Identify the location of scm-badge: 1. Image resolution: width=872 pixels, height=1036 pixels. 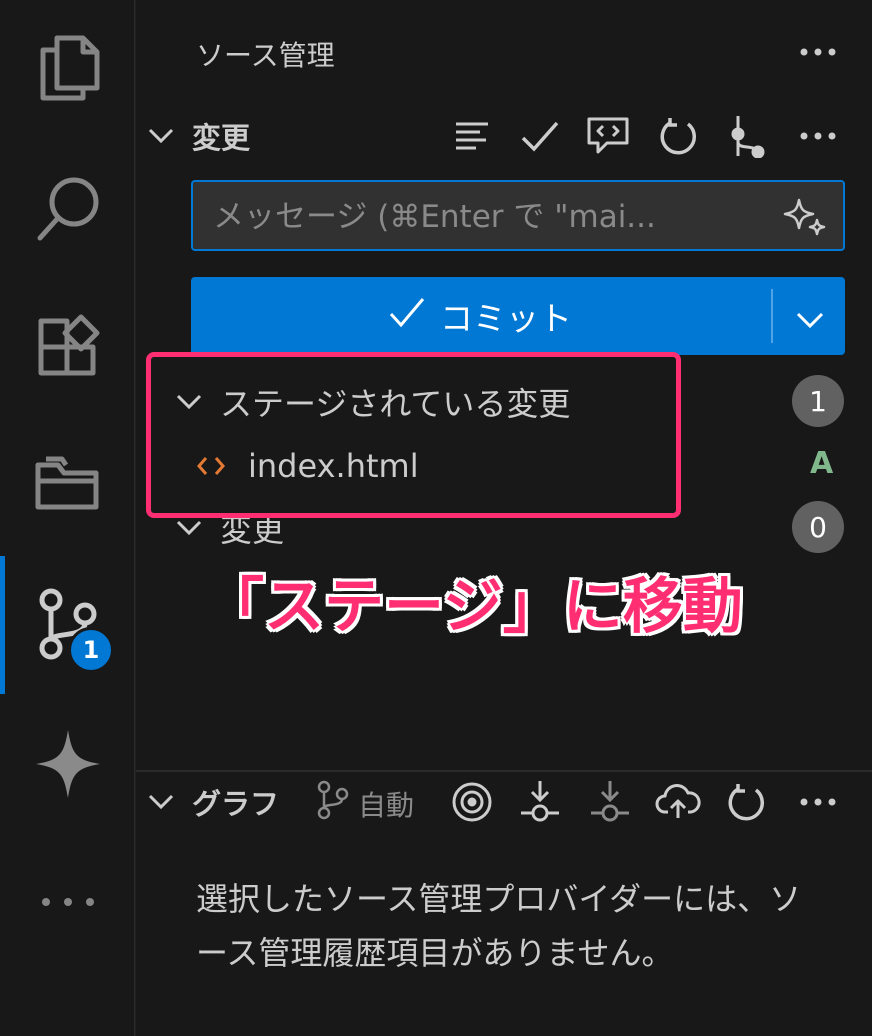
(91, 650).